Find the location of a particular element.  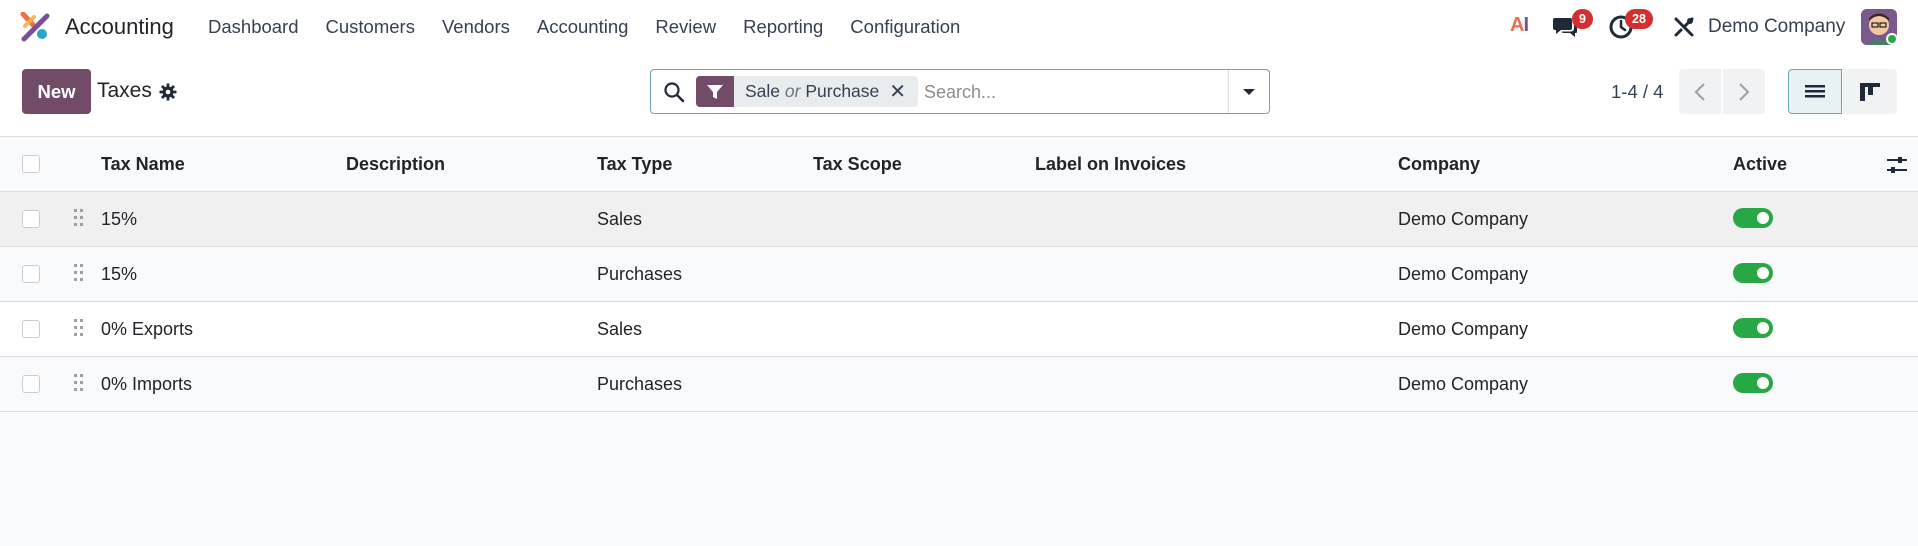

menu-item-review: Review is located at coordinates (685, 27).